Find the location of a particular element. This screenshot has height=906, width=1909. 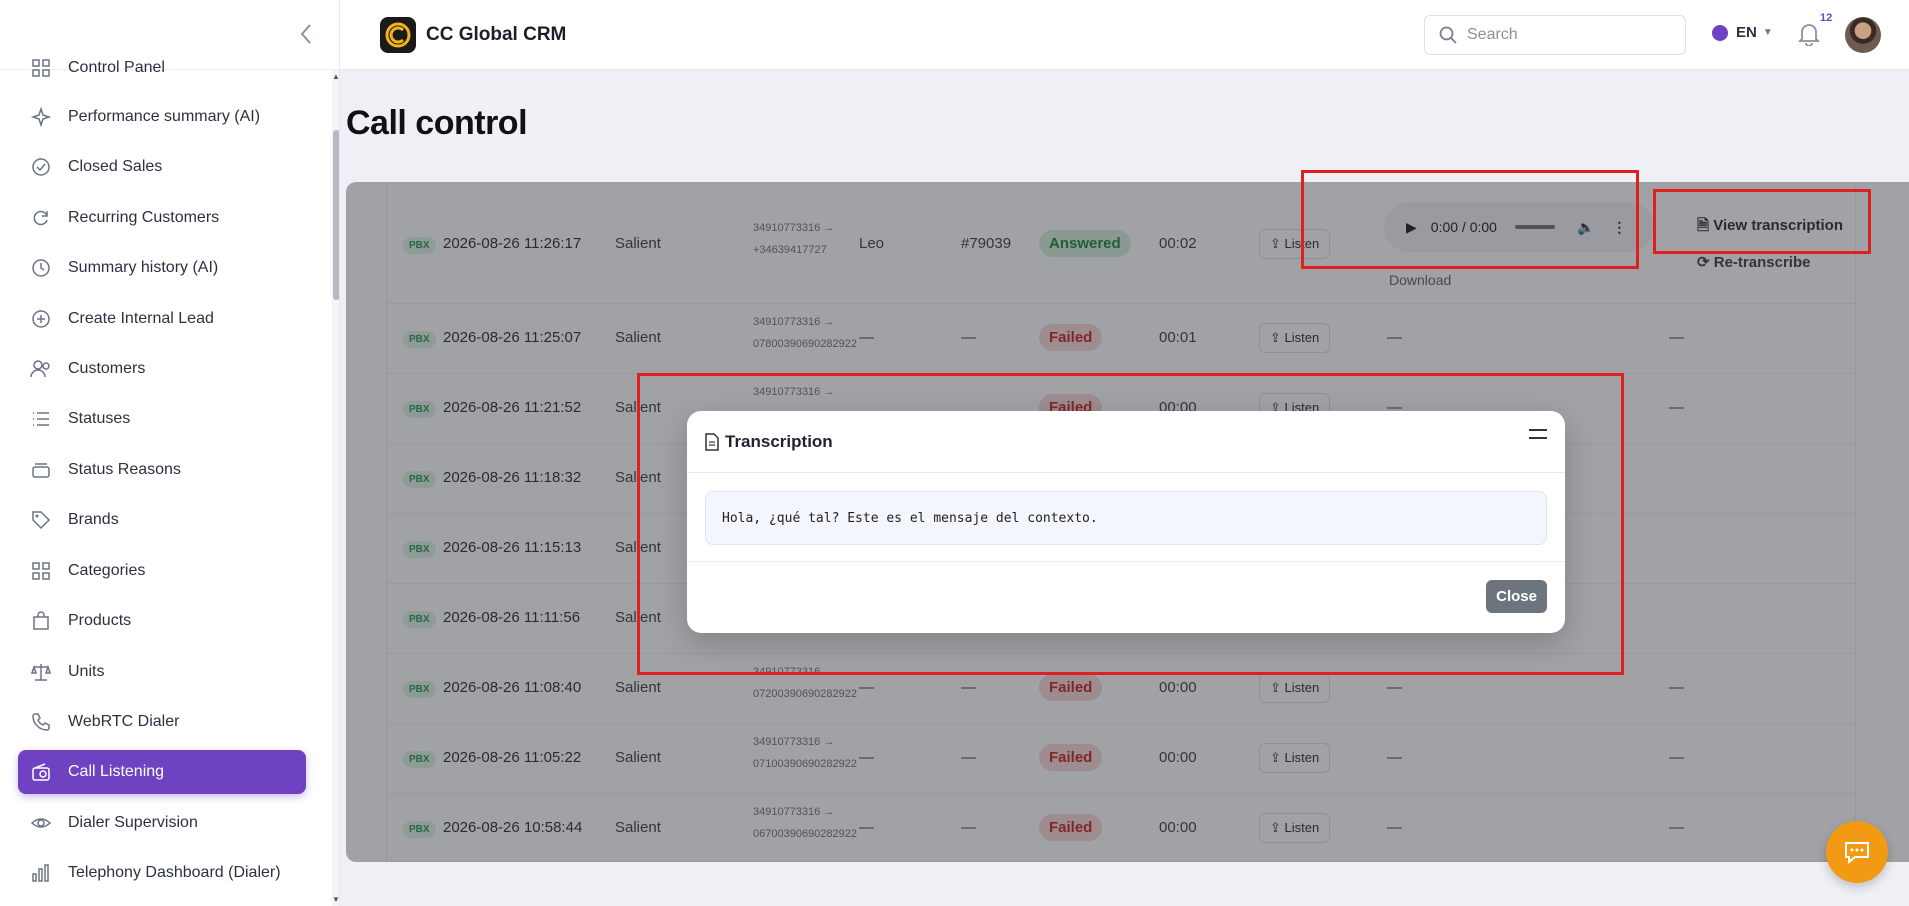

sidebar-item-dialer-supervision: Dialer Supervision is located at coordinates (162, 823).